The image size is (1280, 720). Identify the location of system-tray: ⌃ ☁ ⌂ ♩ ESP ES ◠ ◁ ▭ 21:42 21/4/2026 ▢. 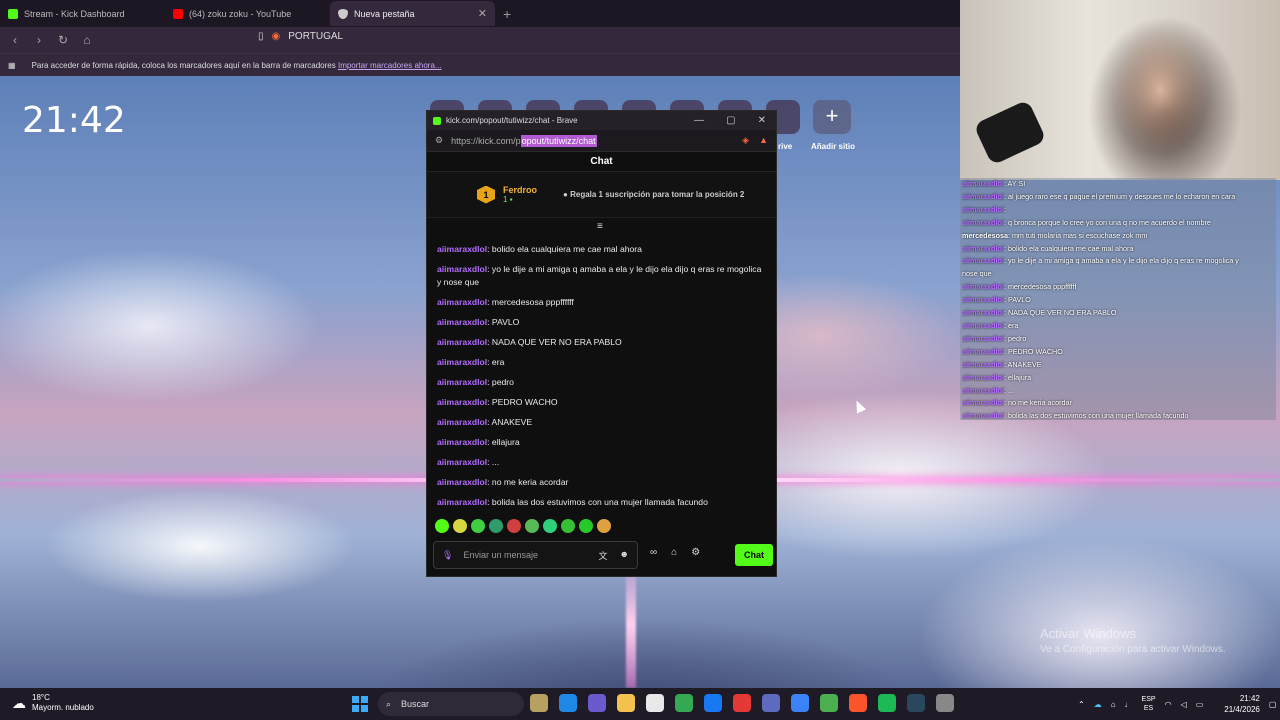
(1177, 704).